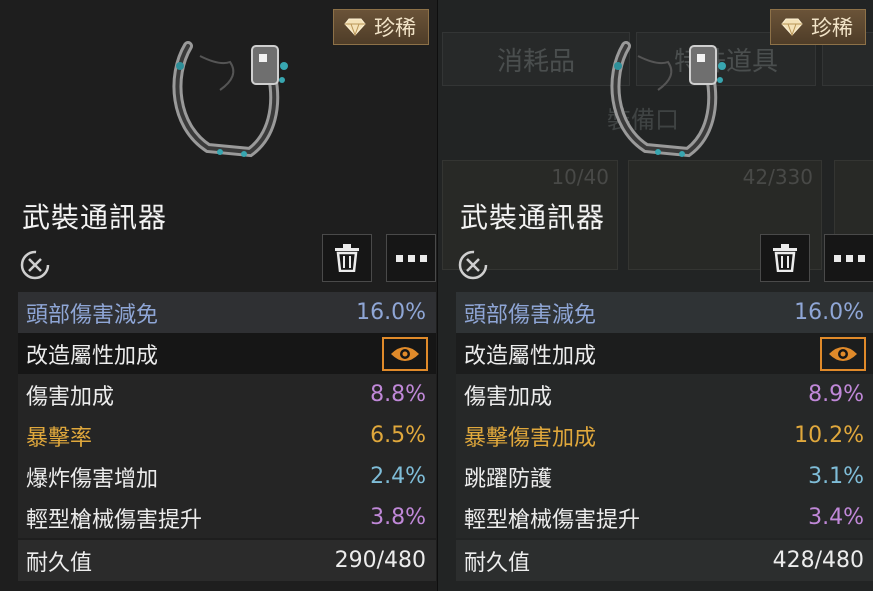 This screenshot has width=873, height=591. What do you see at coordinates (380, 560) in the screenshot?
I see `durability-value: 290/480` at bounding box center [380, 560].